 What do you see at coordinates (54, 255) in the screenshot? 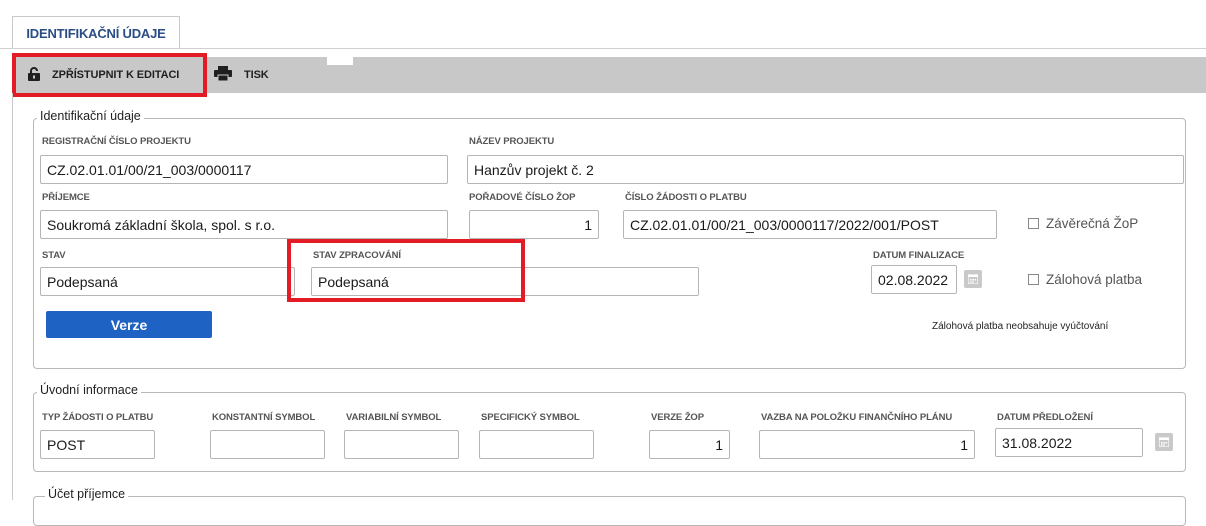
I see `state-label: STAV` at bounding box center [54, 255].